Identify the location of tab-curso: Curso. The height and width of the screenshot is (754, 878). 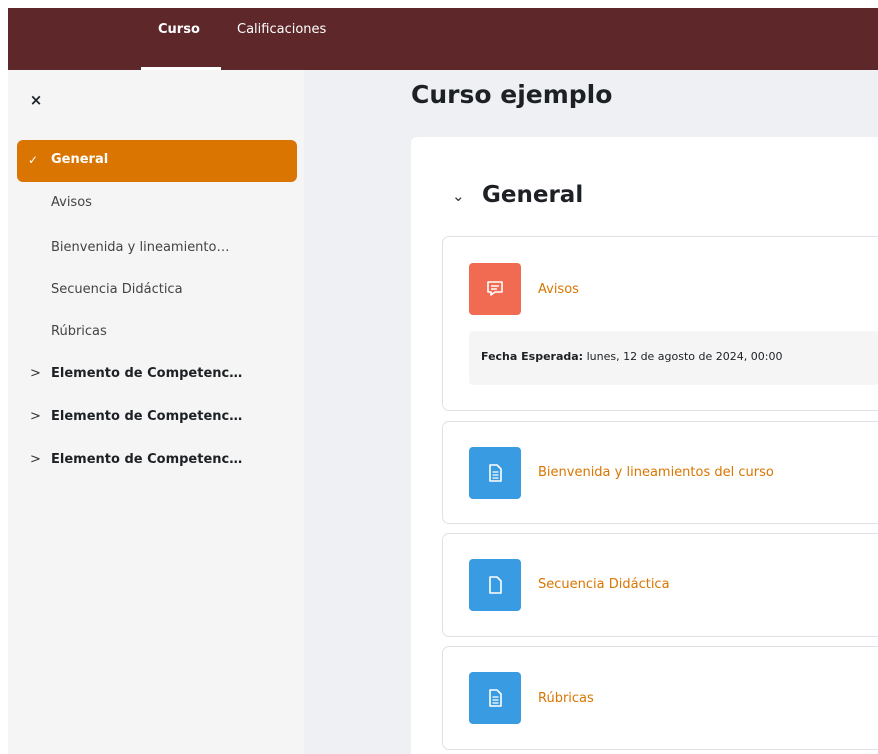
(179, 29).